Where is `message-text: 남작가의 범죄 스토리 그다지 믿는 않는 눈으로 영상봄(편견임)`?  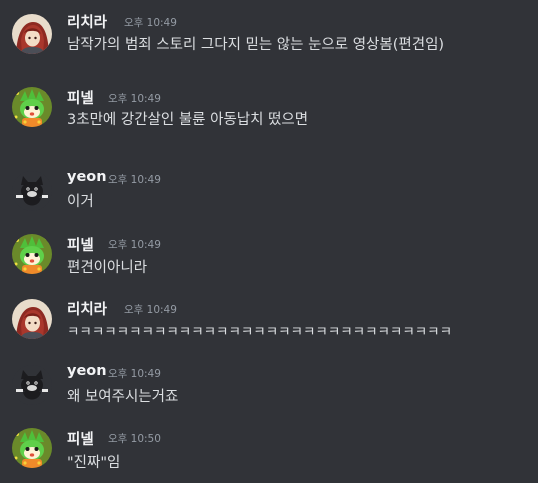
message-text: 남작가의 범죄 스토리 그다지 믿는 않는 눈으로 영상봄(편견임) is located at coordinates (256, 45).